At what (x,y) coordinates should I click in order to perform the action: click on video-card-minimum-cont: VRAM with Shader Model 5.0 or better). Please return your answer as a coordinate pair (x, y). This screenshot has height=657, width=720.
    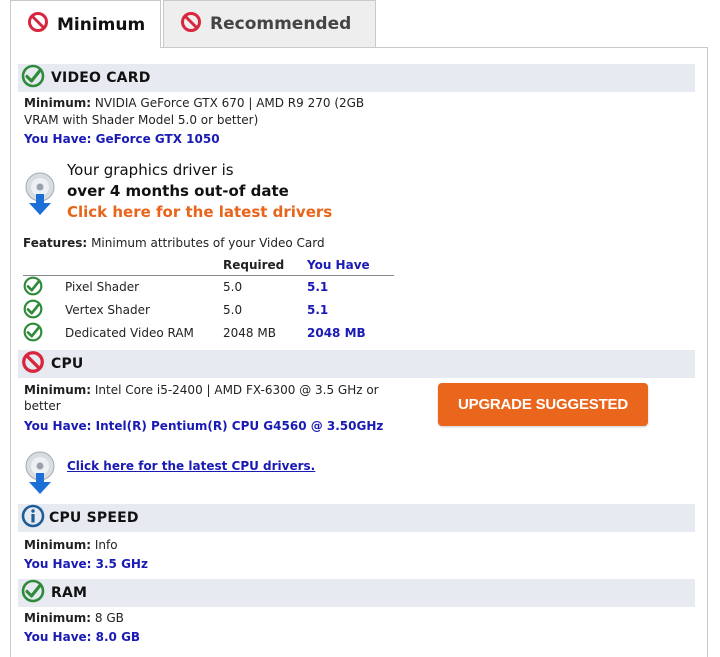
    Looking at the image, I should click on (141, 120).